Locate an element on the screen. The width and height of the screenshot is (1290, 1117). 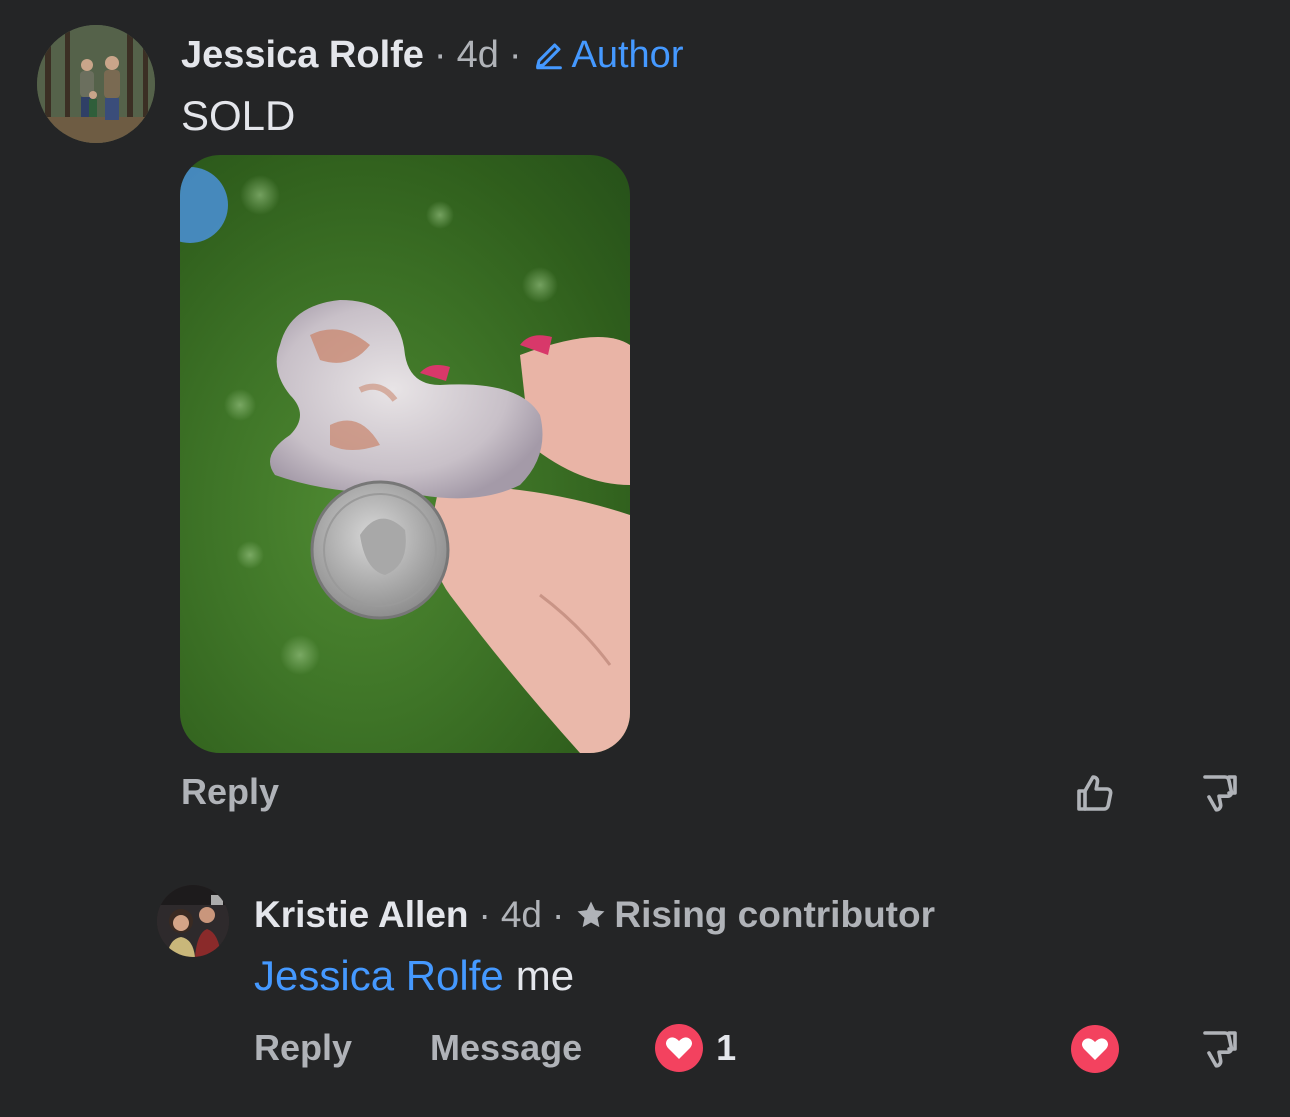
comment-header: Jessica Rolfe · 4d · Author is located at coordinates (432, 55).